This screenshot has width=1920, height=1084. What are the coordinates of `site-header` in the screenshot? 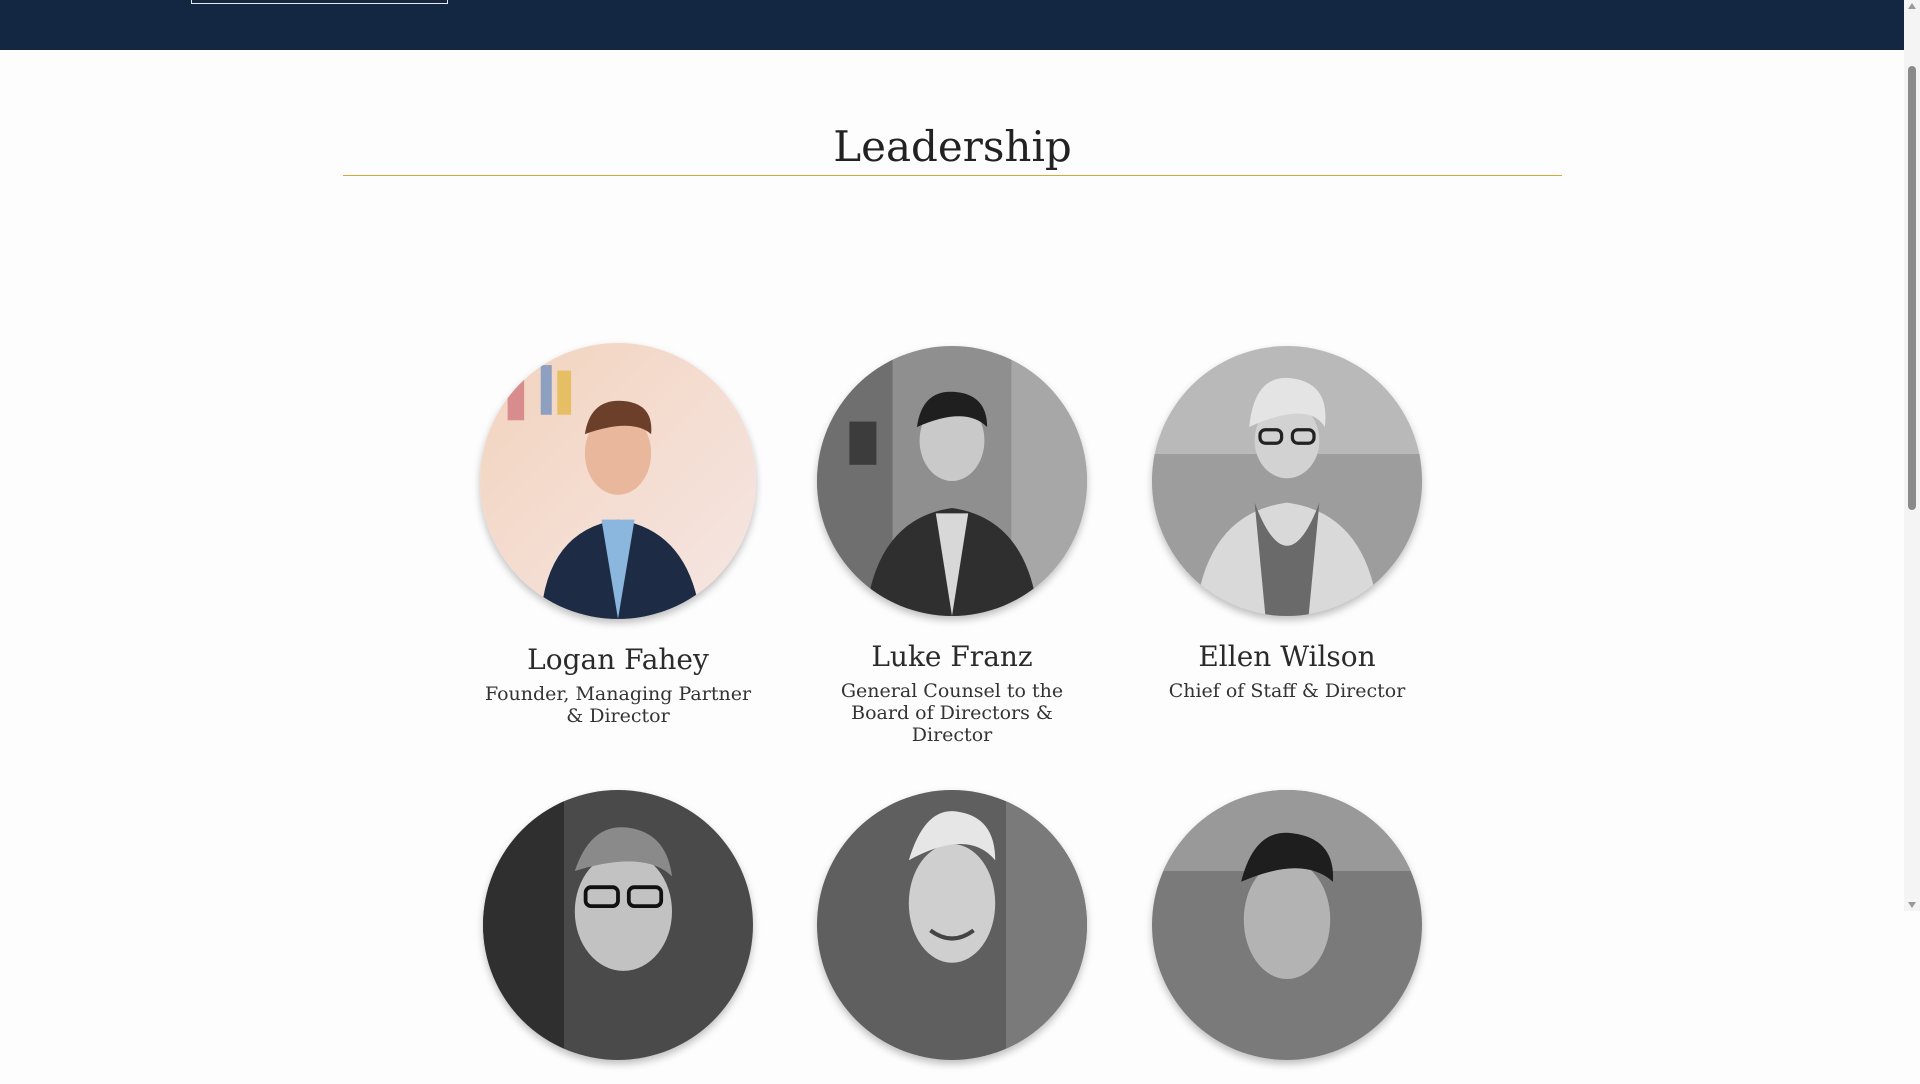 It's located at (952, 25).